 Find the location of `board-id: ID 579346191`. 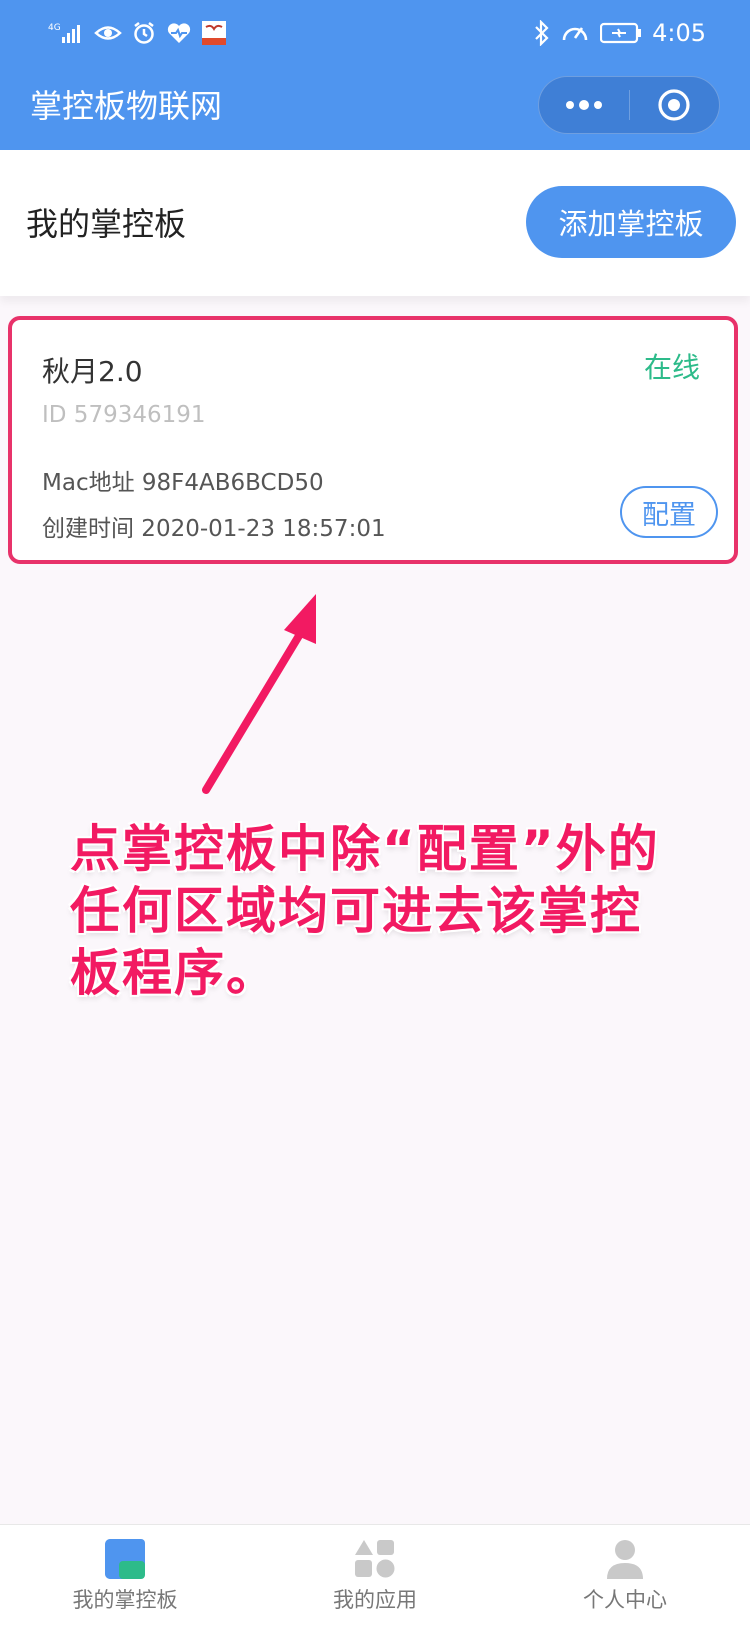

board-id: ID 579346191 is located at coordinates (124, 415).